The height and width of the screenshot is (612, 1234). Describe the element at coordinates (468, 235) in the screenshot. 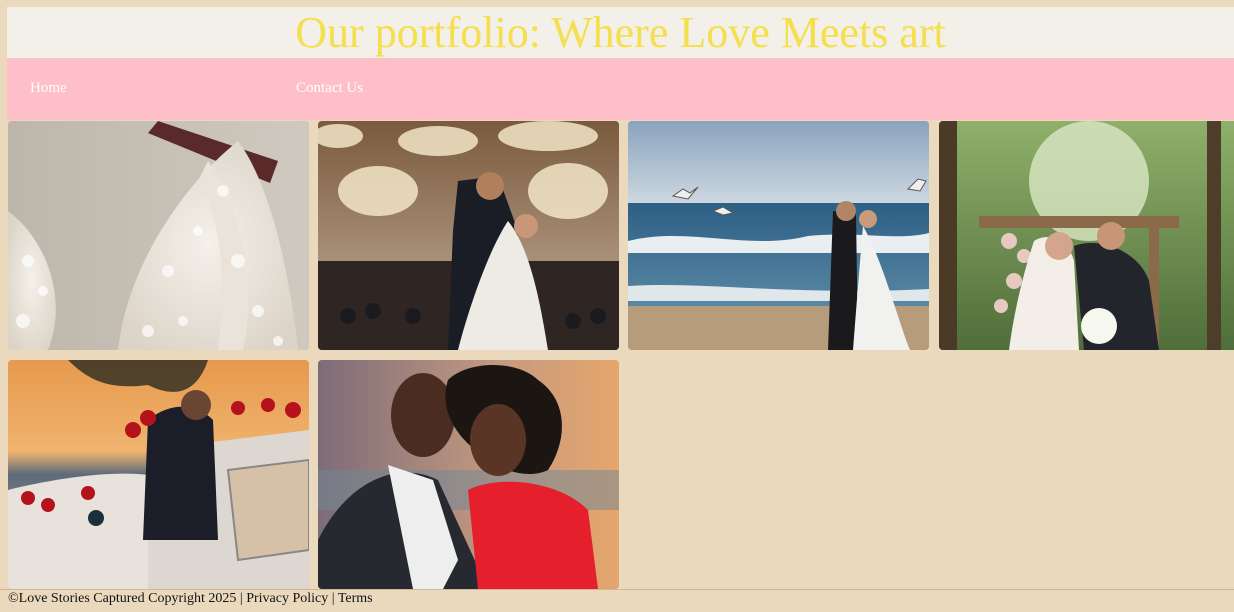

I see `gallery-image-ballroom` at that location.